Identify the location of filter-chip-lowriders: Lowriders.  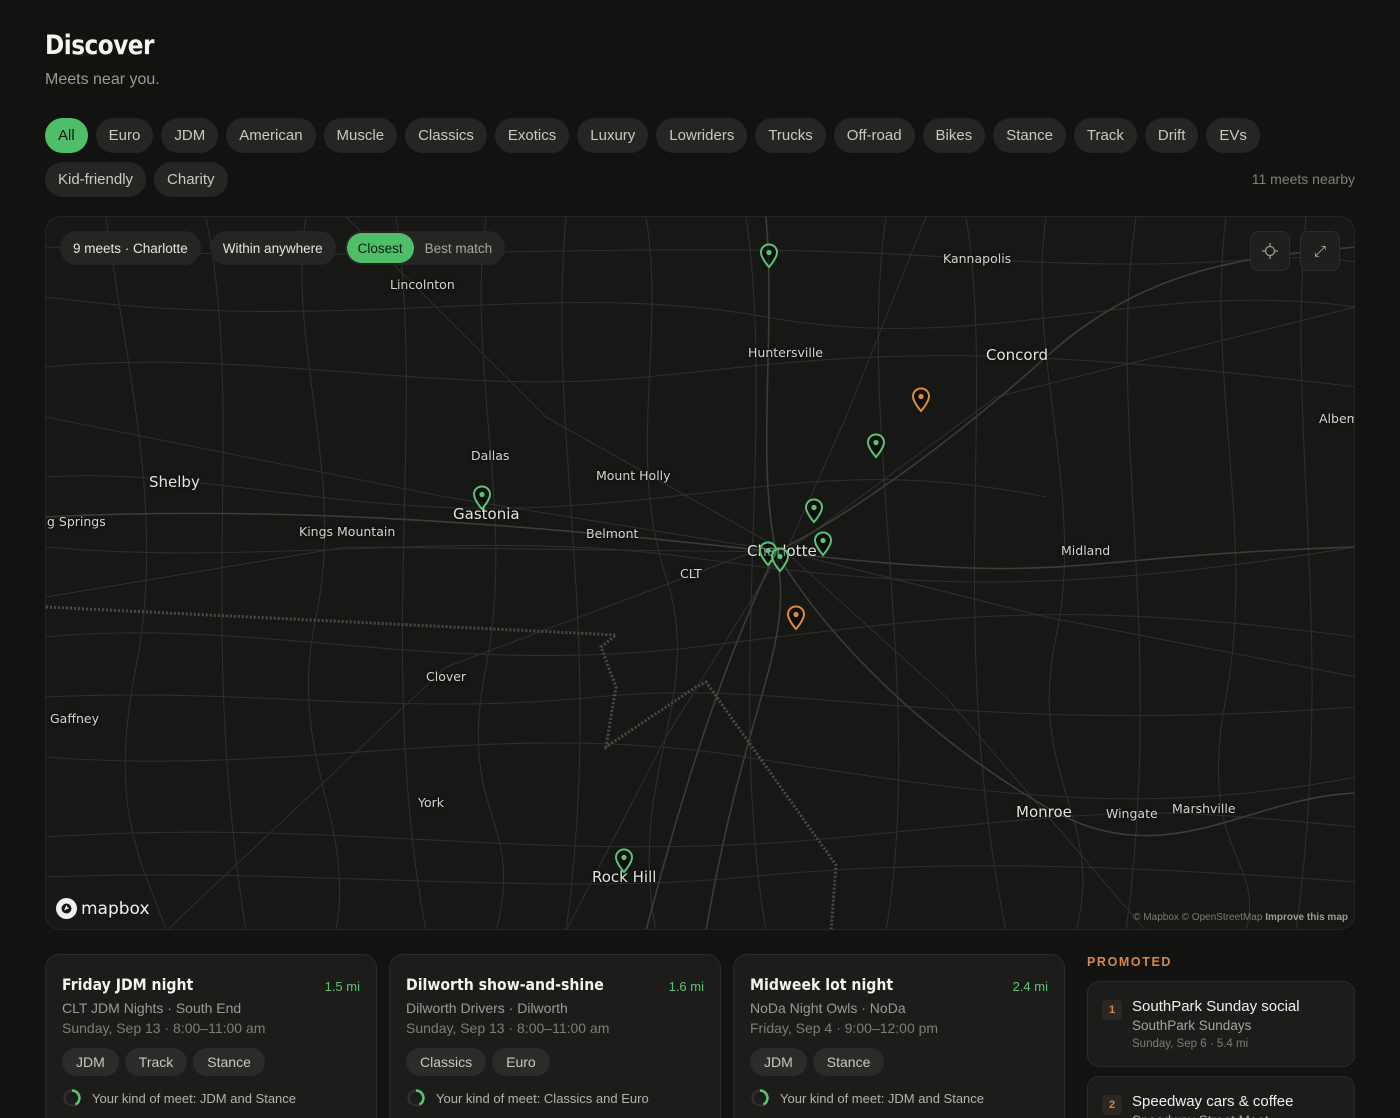
(702, 135).